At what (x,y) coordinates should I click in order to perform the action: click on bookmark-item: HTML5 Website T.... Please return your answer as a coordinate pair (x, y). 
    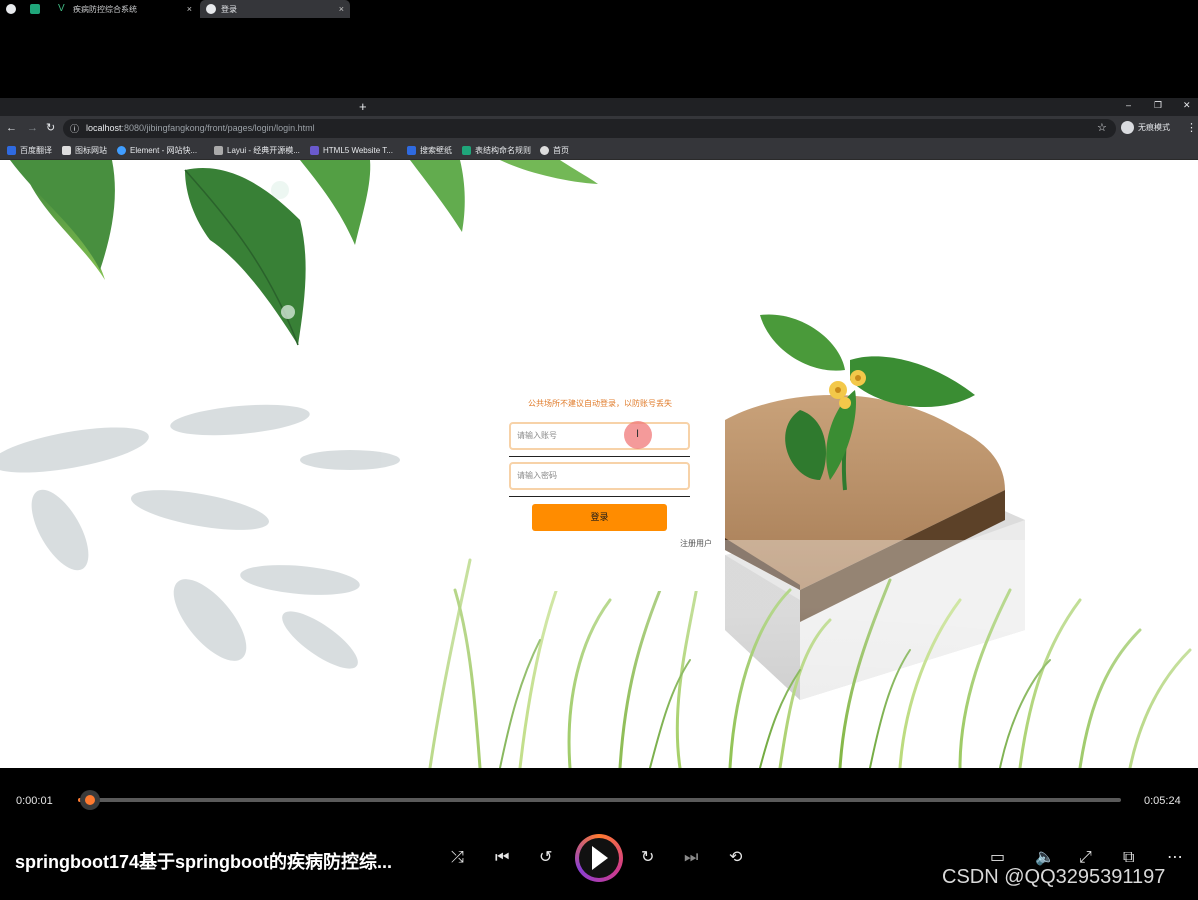
    Looking at the image, I should click on (351, 150).